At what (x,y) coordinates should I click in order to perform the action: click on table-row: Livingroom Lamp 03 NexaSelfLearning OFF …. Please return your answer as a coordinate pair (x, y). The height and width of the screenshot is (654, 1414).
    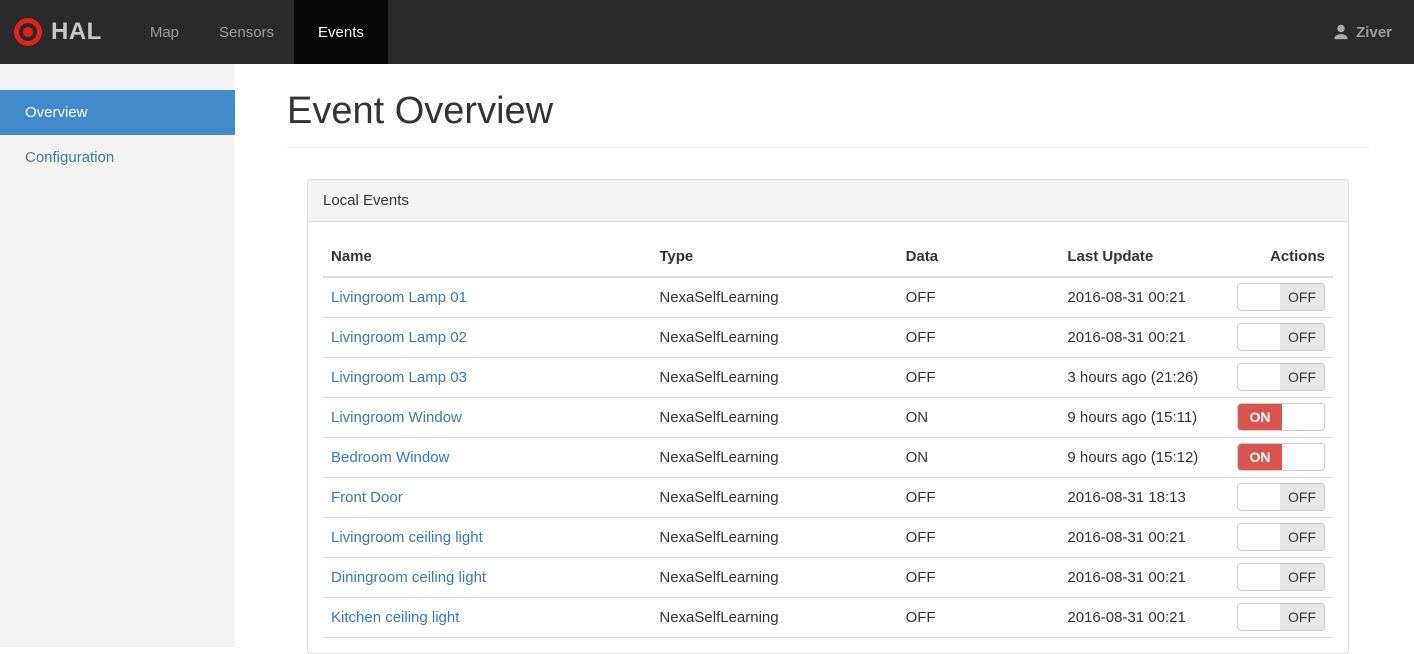
    Looking at the image, I should click on (828, 377).